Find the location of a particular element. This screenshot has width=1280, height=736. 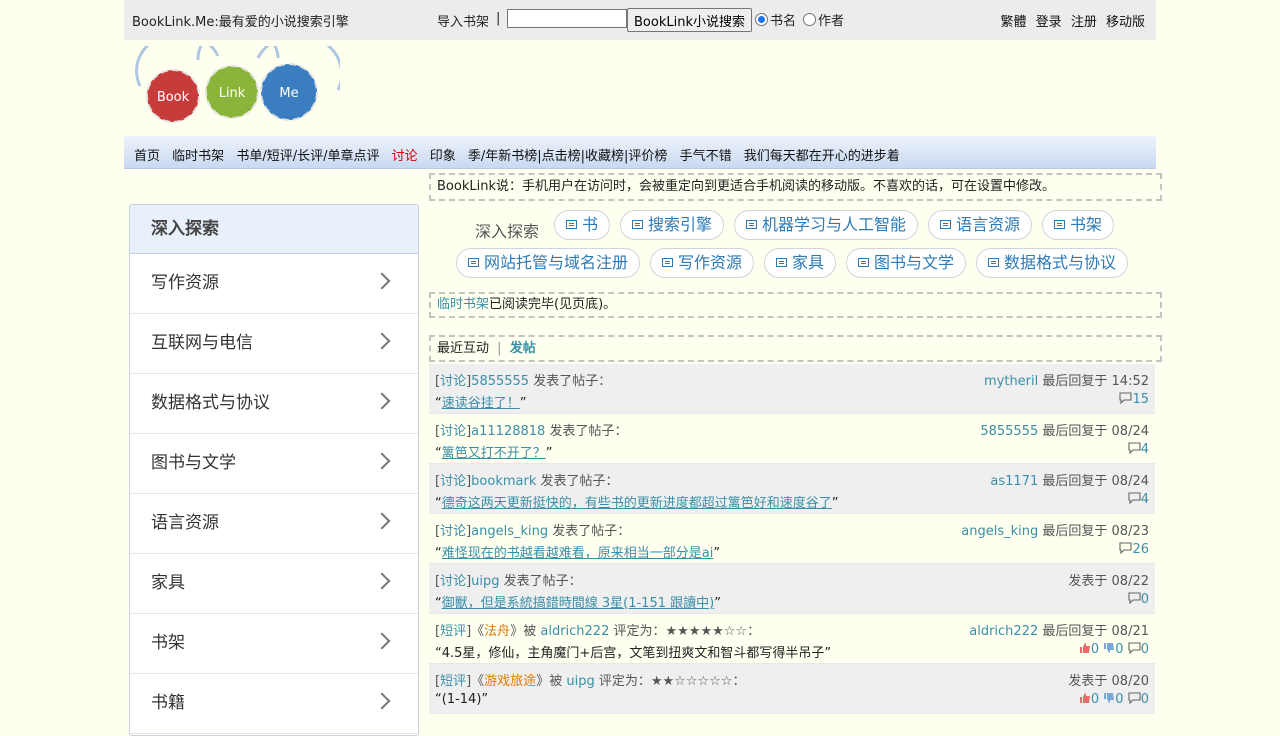

nav-discussion: 讨论 is located at coordinates (405, 156).